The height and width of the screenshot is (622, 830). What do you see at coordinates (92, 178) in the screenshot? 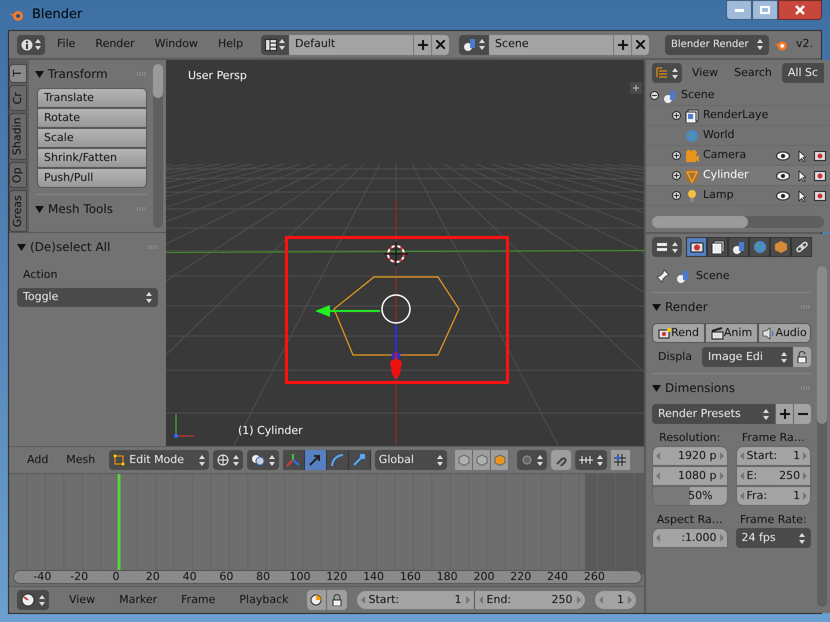
I see `tool-button: Push/Pull` at bounding box center [92, 178].